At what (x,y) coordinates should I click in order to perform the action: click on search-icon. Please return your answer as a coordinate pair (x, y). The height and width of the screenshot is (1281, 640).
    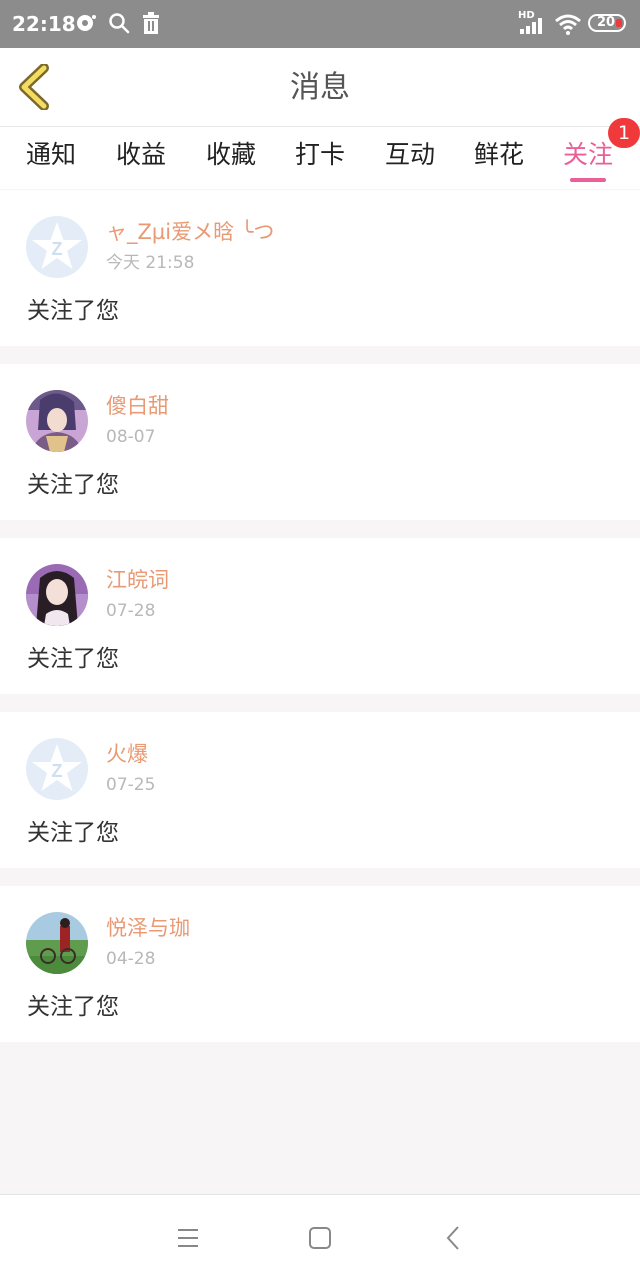
    Looking at the image, I should click on (119, 23).